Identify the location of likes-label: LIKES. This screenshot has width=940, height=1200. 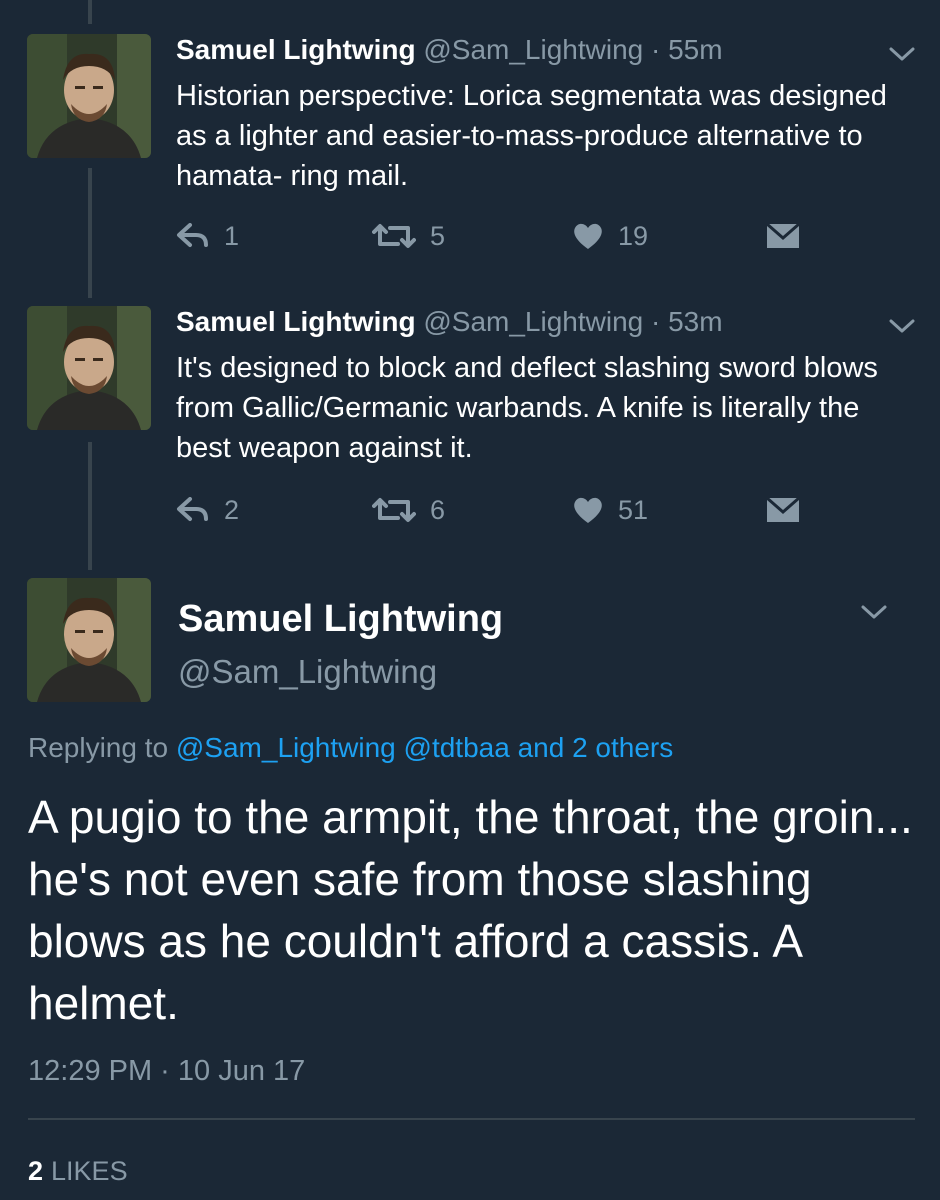
(89, 1171).